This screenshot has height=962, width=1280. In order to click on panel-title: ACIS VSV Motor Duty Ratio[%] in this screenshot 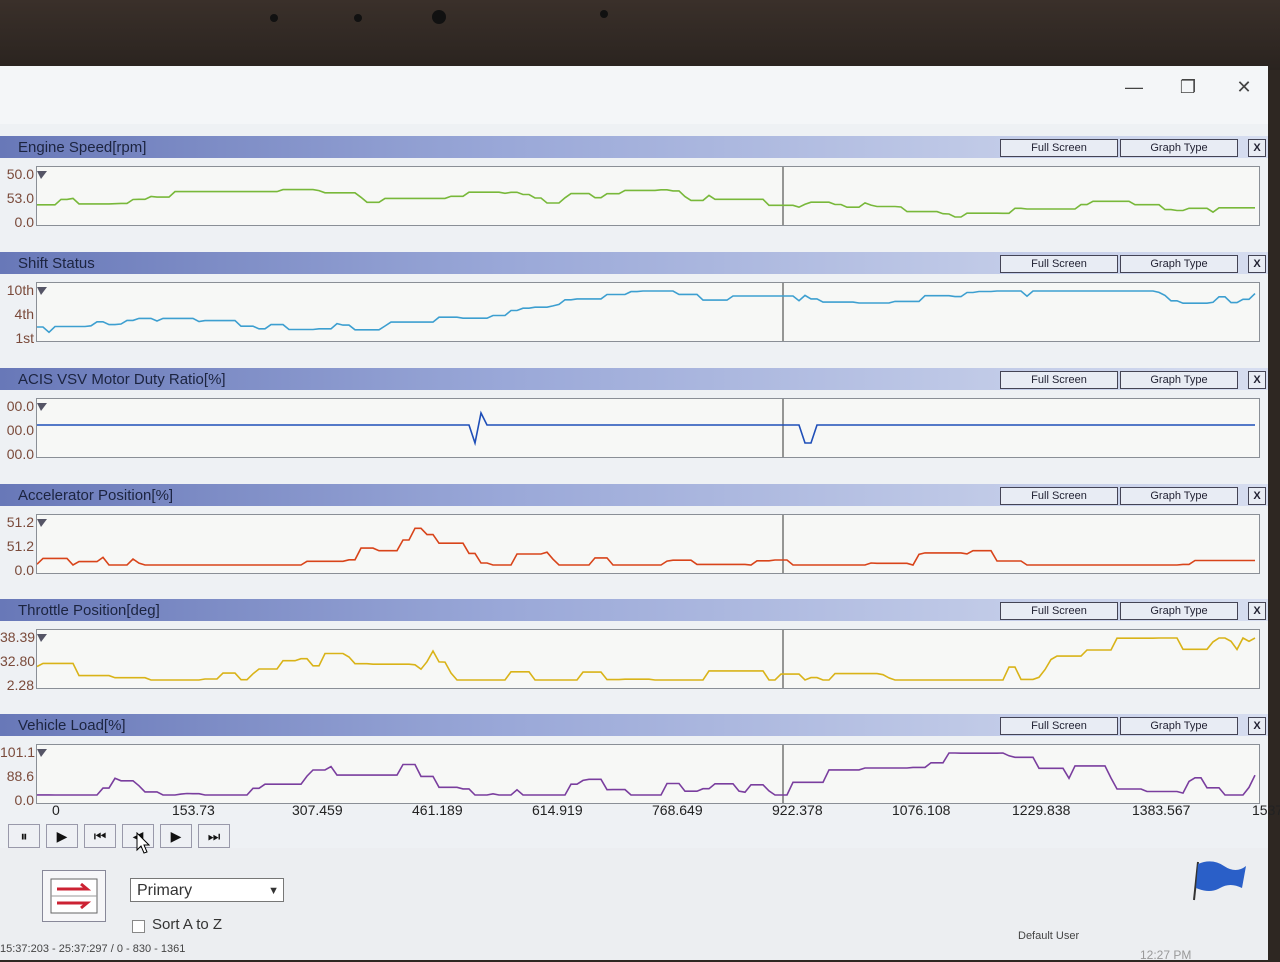, I will do `click(122, 379)`.